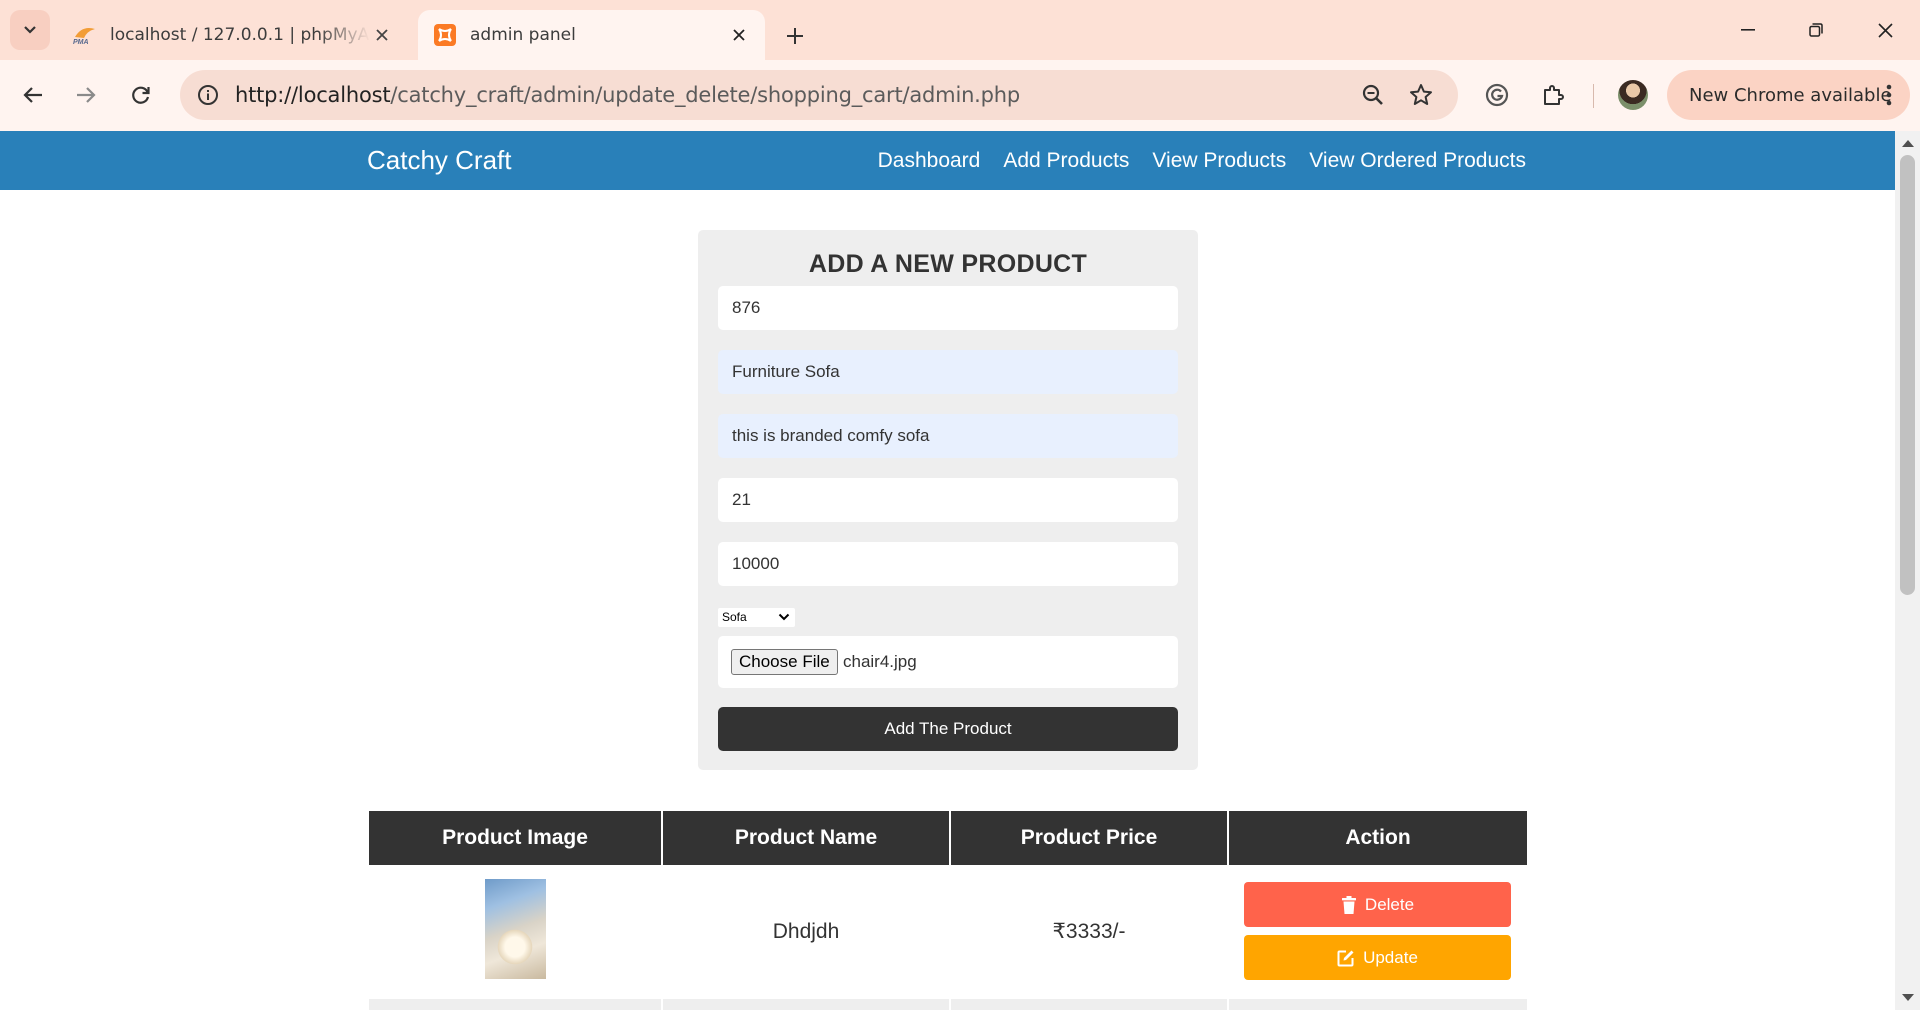 The width and height of the screenshot is (1920, 1010). What do you see at coordinates (1908, 997) in the screenshot?
I see `scroll-down-arrow-icon` at bounding box center [1908, 997].